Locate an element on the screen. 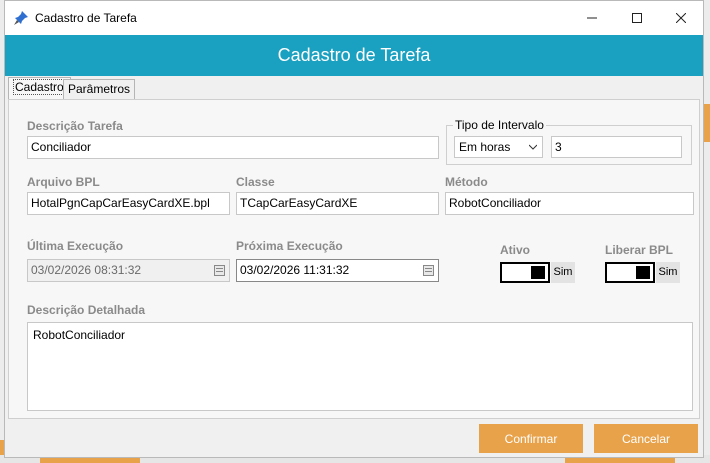  proxima-execucao-value: 03/02/2026 11:31:32 is located at coordinates (295, 270).